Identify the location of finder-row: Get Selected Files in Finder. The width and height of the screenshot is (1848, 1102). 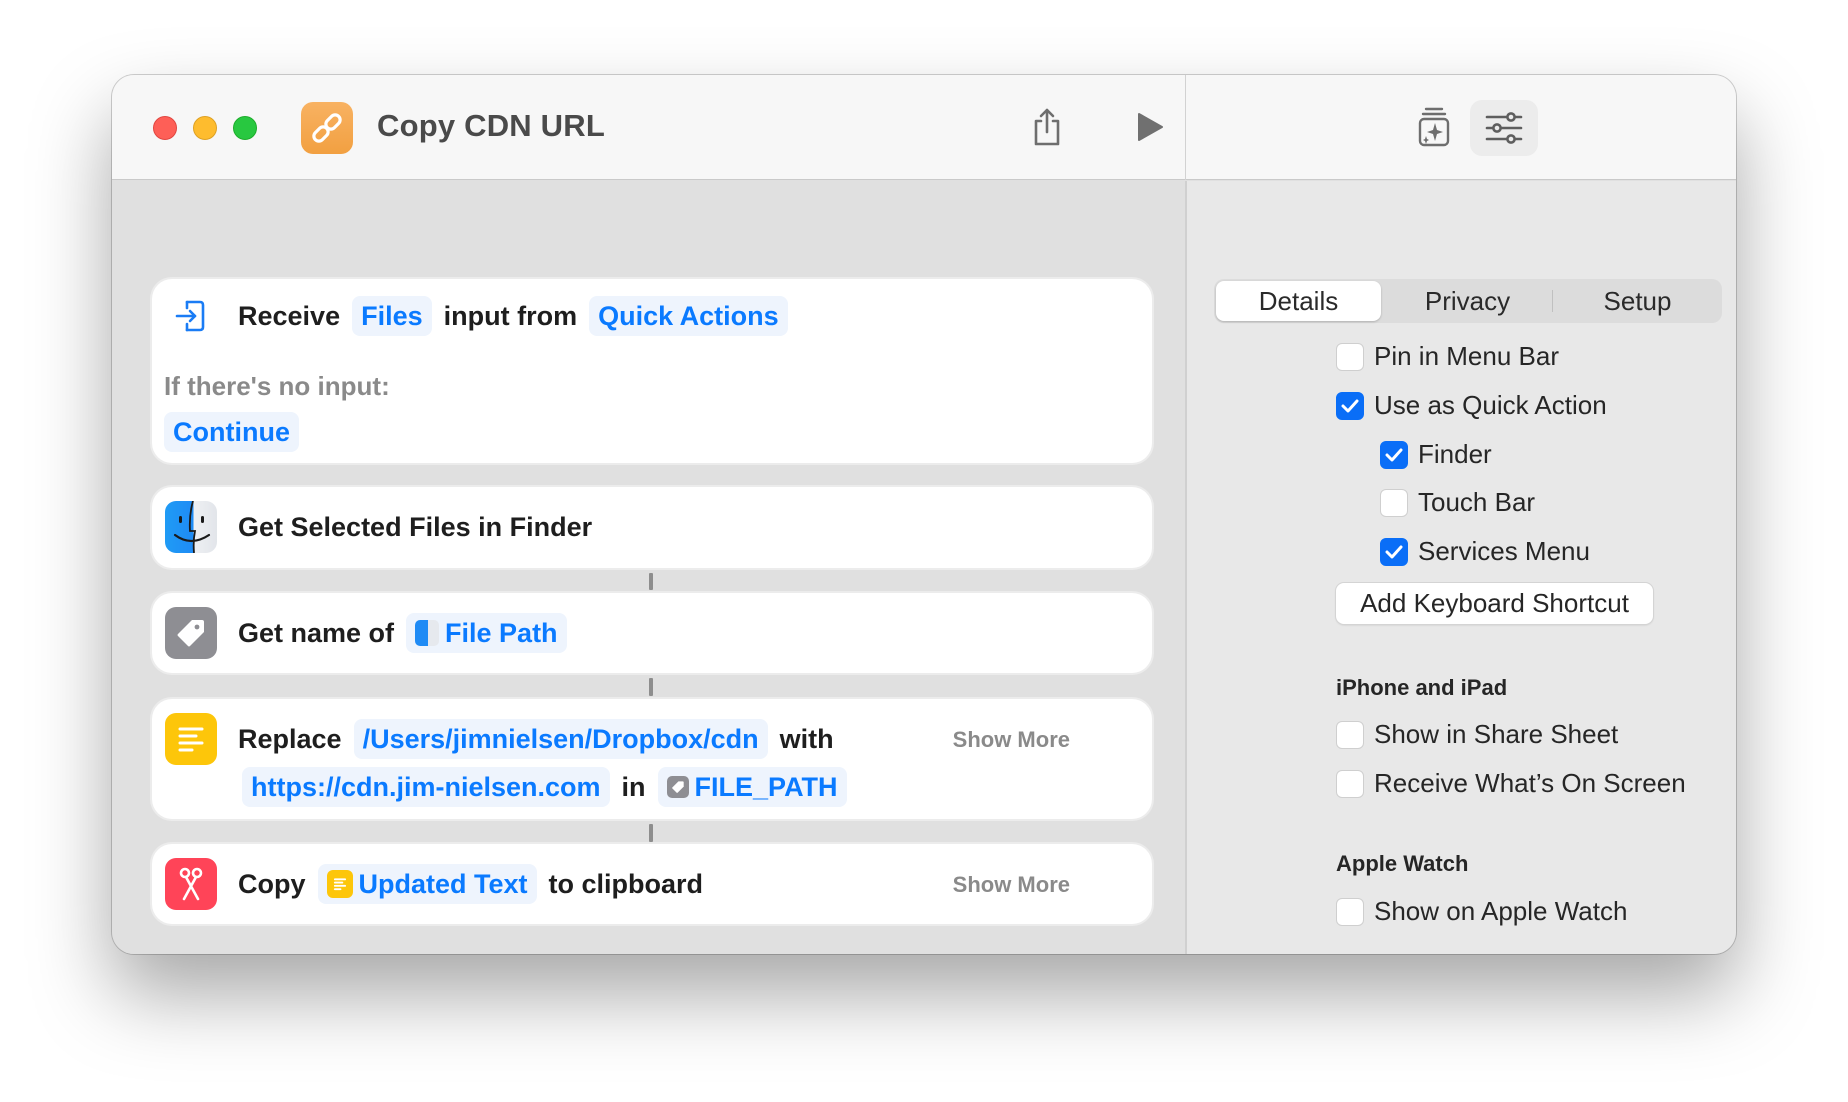
(415, 527).